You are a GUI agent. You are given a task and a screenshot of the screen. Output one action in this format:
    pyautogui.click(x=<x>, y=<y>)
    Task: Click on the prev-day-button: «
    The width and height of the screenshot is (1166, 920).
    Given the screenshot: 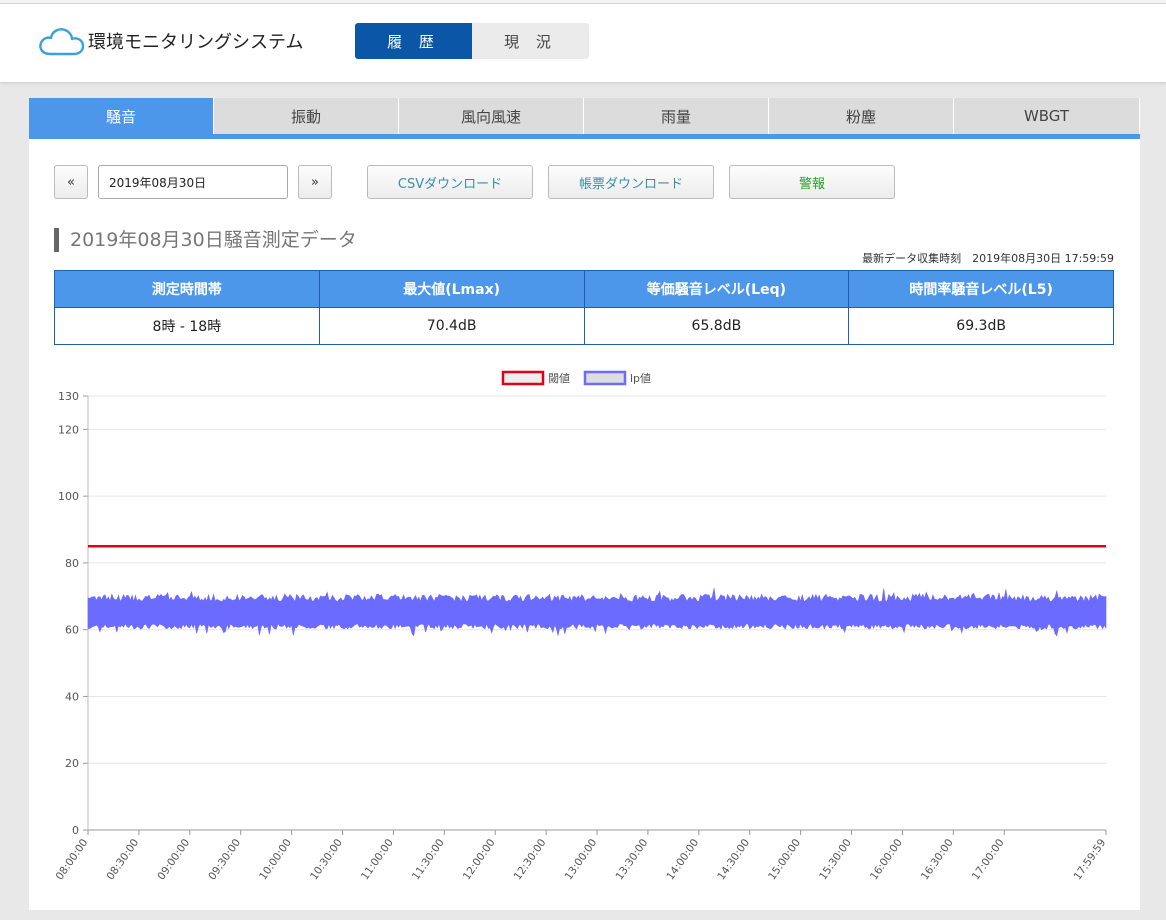 What is the action you would take?
    pyautogui.click(x=71, y=182)
    